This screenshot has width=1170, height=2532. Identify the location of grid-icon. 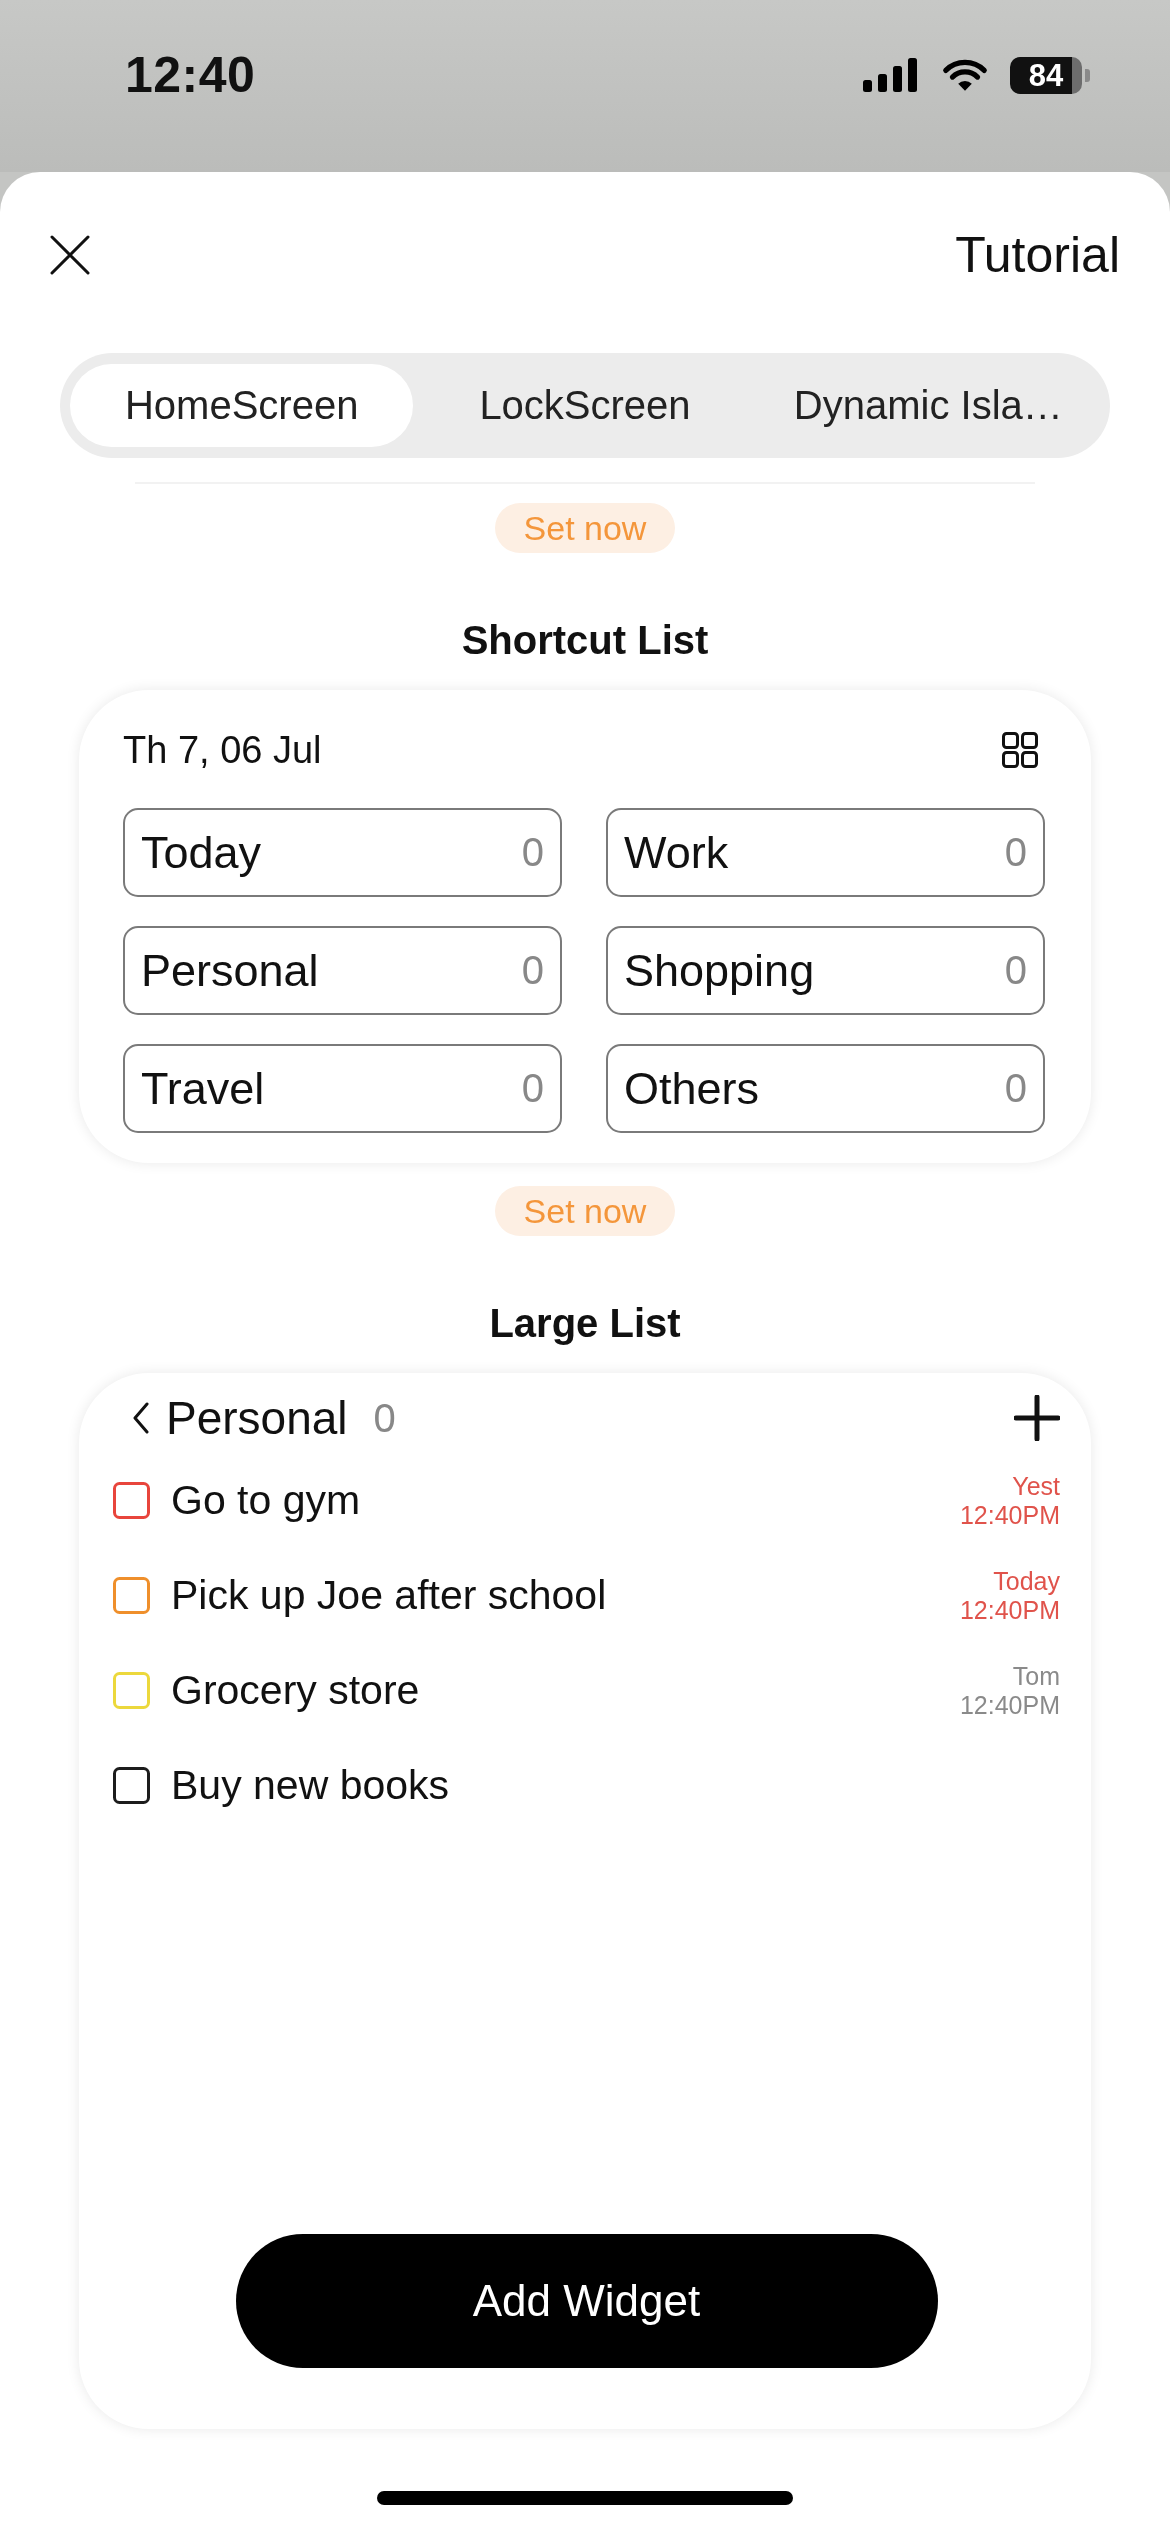
(1020, 750).